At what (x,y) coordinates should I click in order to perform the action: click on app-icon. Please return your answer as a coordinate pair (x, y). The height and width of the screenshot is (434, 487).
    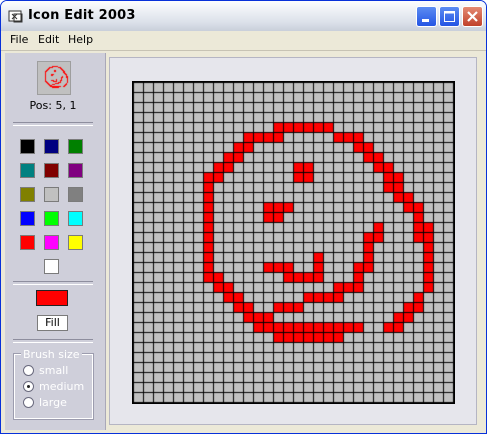
    Looking at the image, I should click on (16, 16).